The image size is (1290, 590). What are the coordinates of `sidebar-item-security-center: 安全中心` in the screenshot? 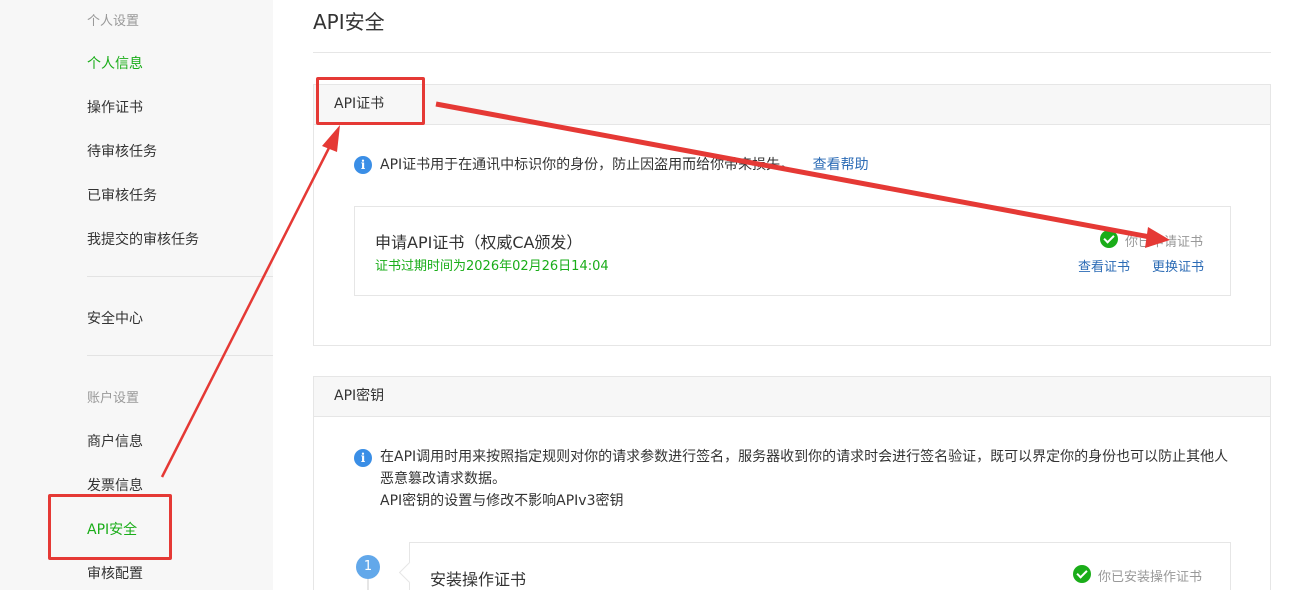 It's located at (115, 318).